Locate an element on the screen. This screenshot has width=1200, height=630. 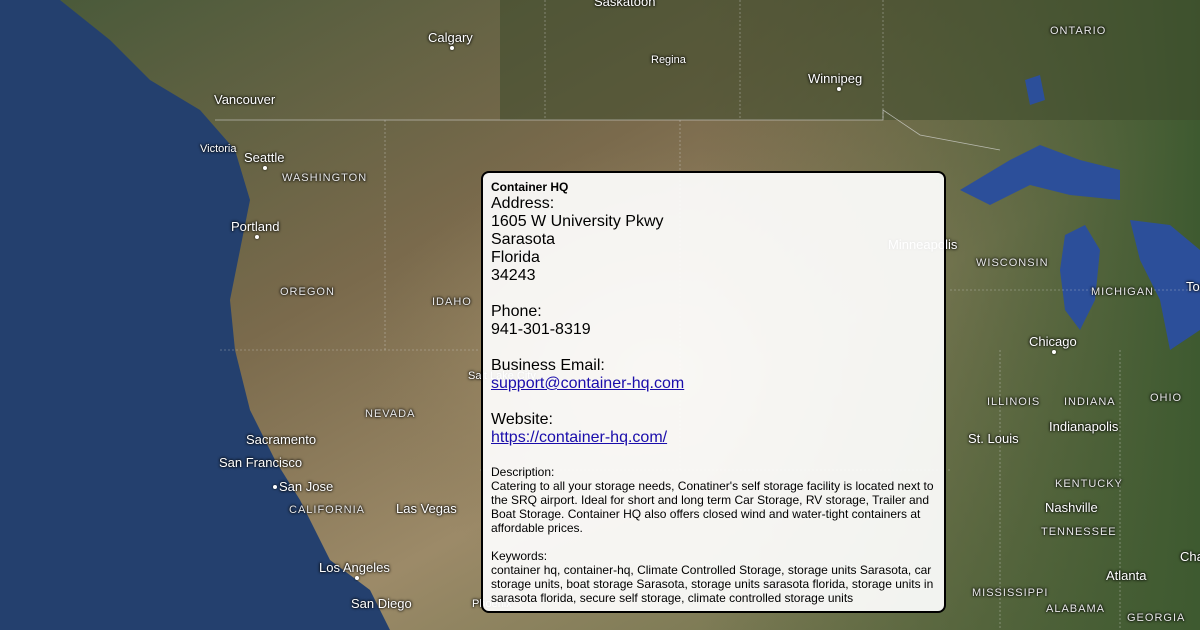
keywords-label: Keywords: is located at coordinates (519, 556).